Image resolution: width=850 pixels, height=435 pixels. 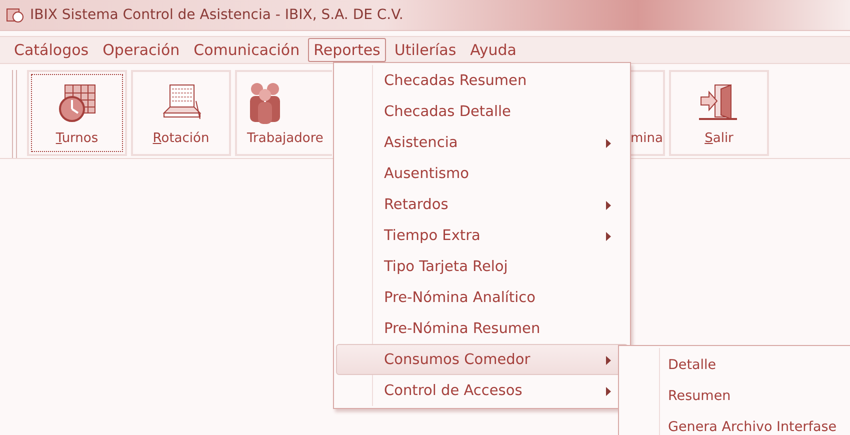 I want to click on toolbar-button: Turnos, so click(x=77, y=113).